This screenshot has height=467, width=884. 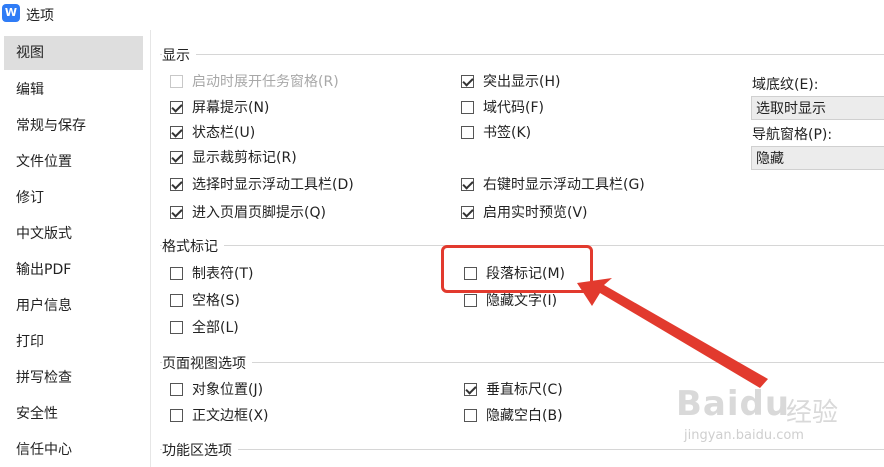 I want to click on checkbox-label: 空格(S), so click(x=216, y=301).